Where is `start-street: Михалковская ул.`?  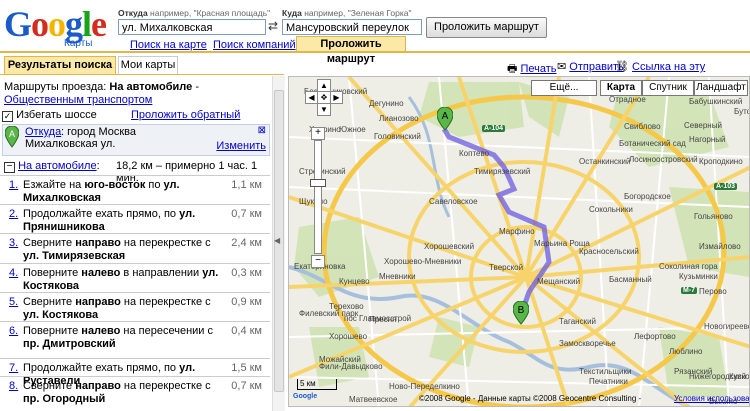 start-street: Михалковская ул. is located at coordinates (70, 144).